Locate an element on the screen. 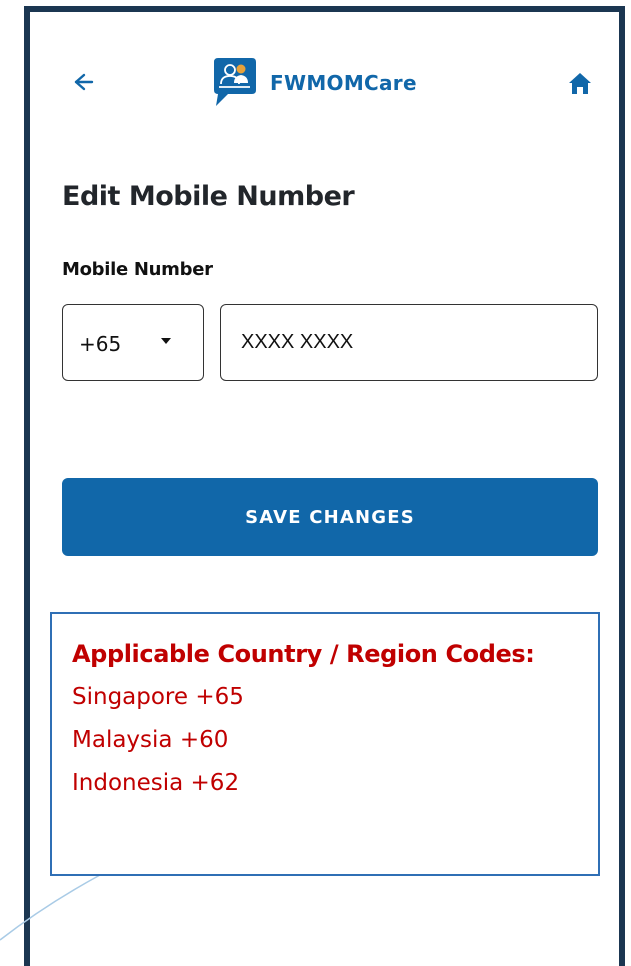  home-button is located at coordinates (580, 84).